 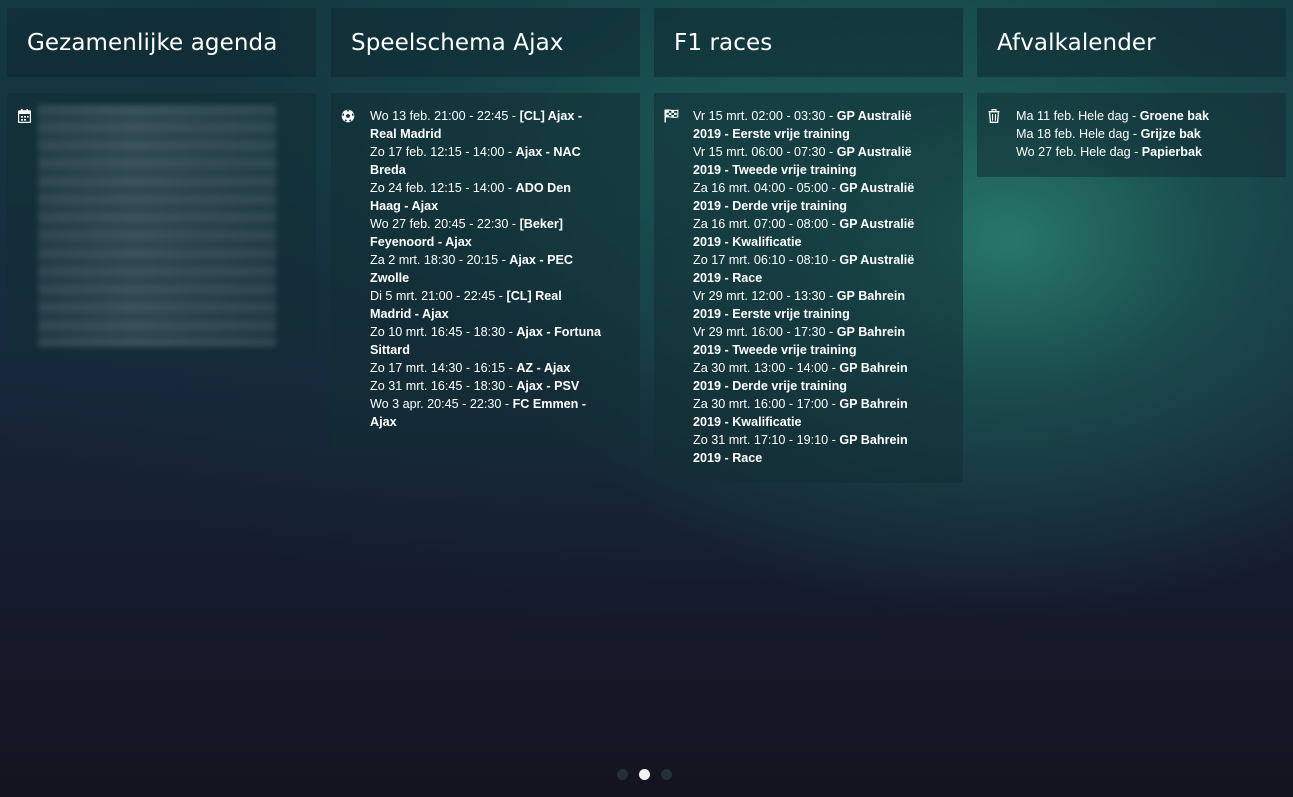 I want to click on event-time: Zo 24 feb. 12:15 - 14:00 -, so click(x=443, y=188).